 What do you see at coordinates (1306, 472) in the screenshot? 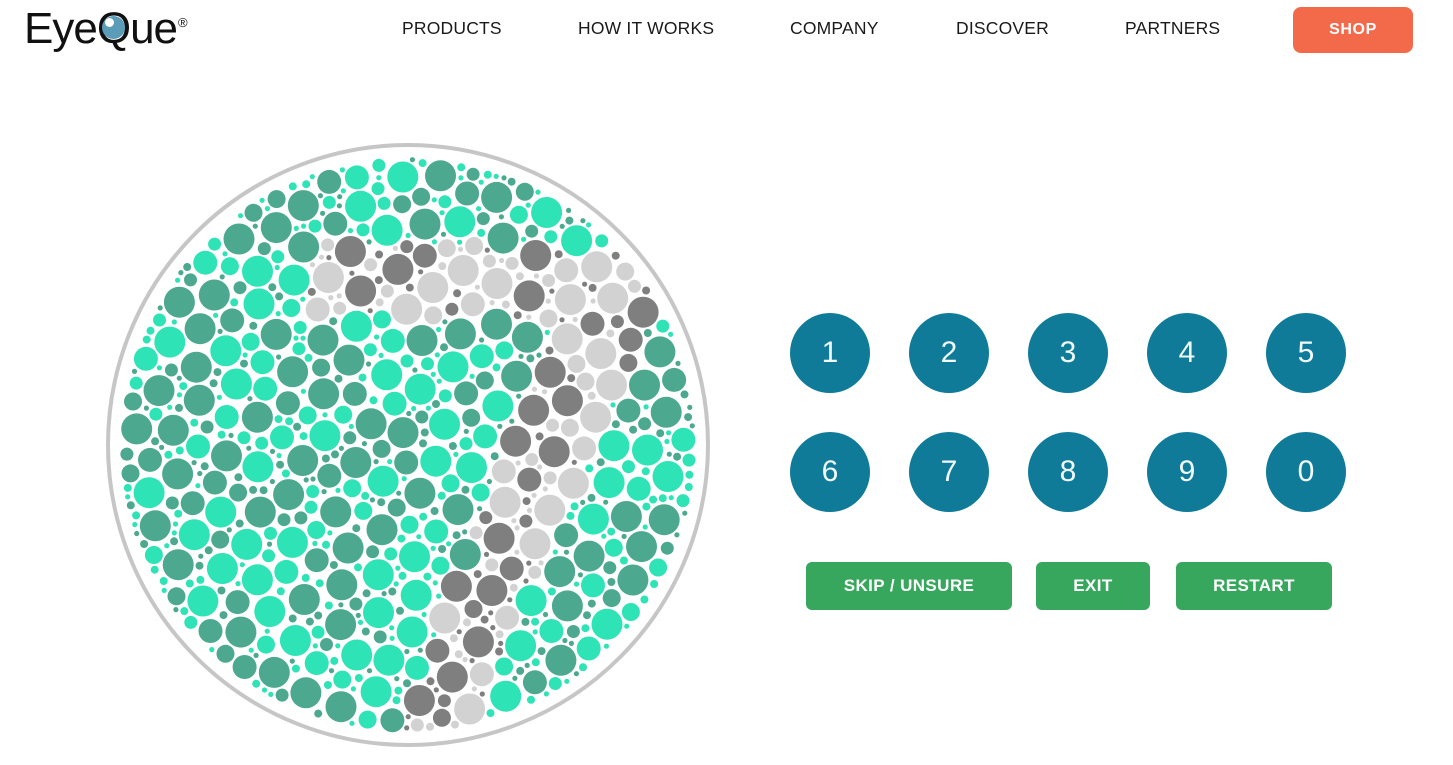
I see `number-button-0: 0` at bounding box center [1306, 472].